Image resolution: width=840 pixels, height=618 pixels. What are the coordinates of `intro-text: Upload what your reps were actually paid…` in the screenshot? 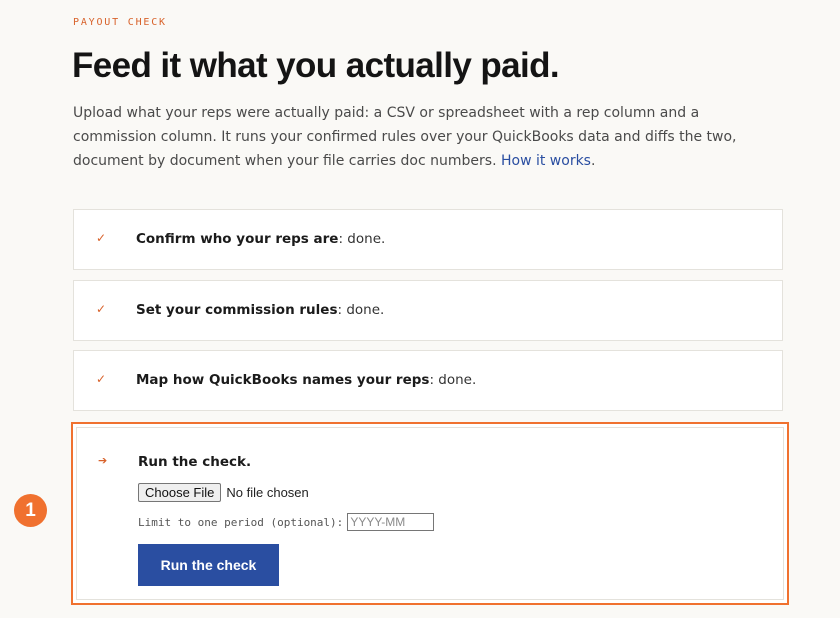 It's located at (405, 137).